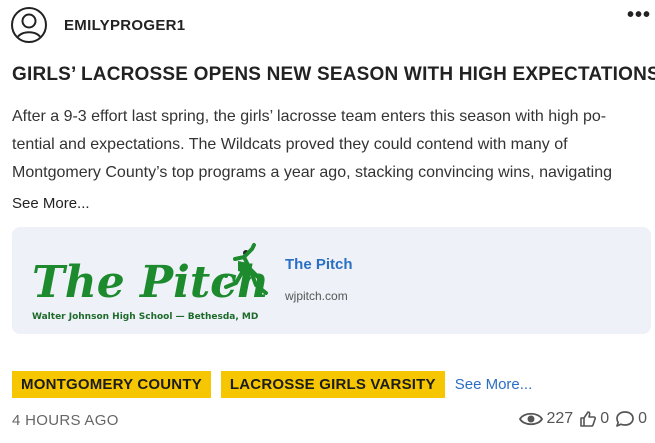  I want to click on views-count: 227, so click(560, 418).